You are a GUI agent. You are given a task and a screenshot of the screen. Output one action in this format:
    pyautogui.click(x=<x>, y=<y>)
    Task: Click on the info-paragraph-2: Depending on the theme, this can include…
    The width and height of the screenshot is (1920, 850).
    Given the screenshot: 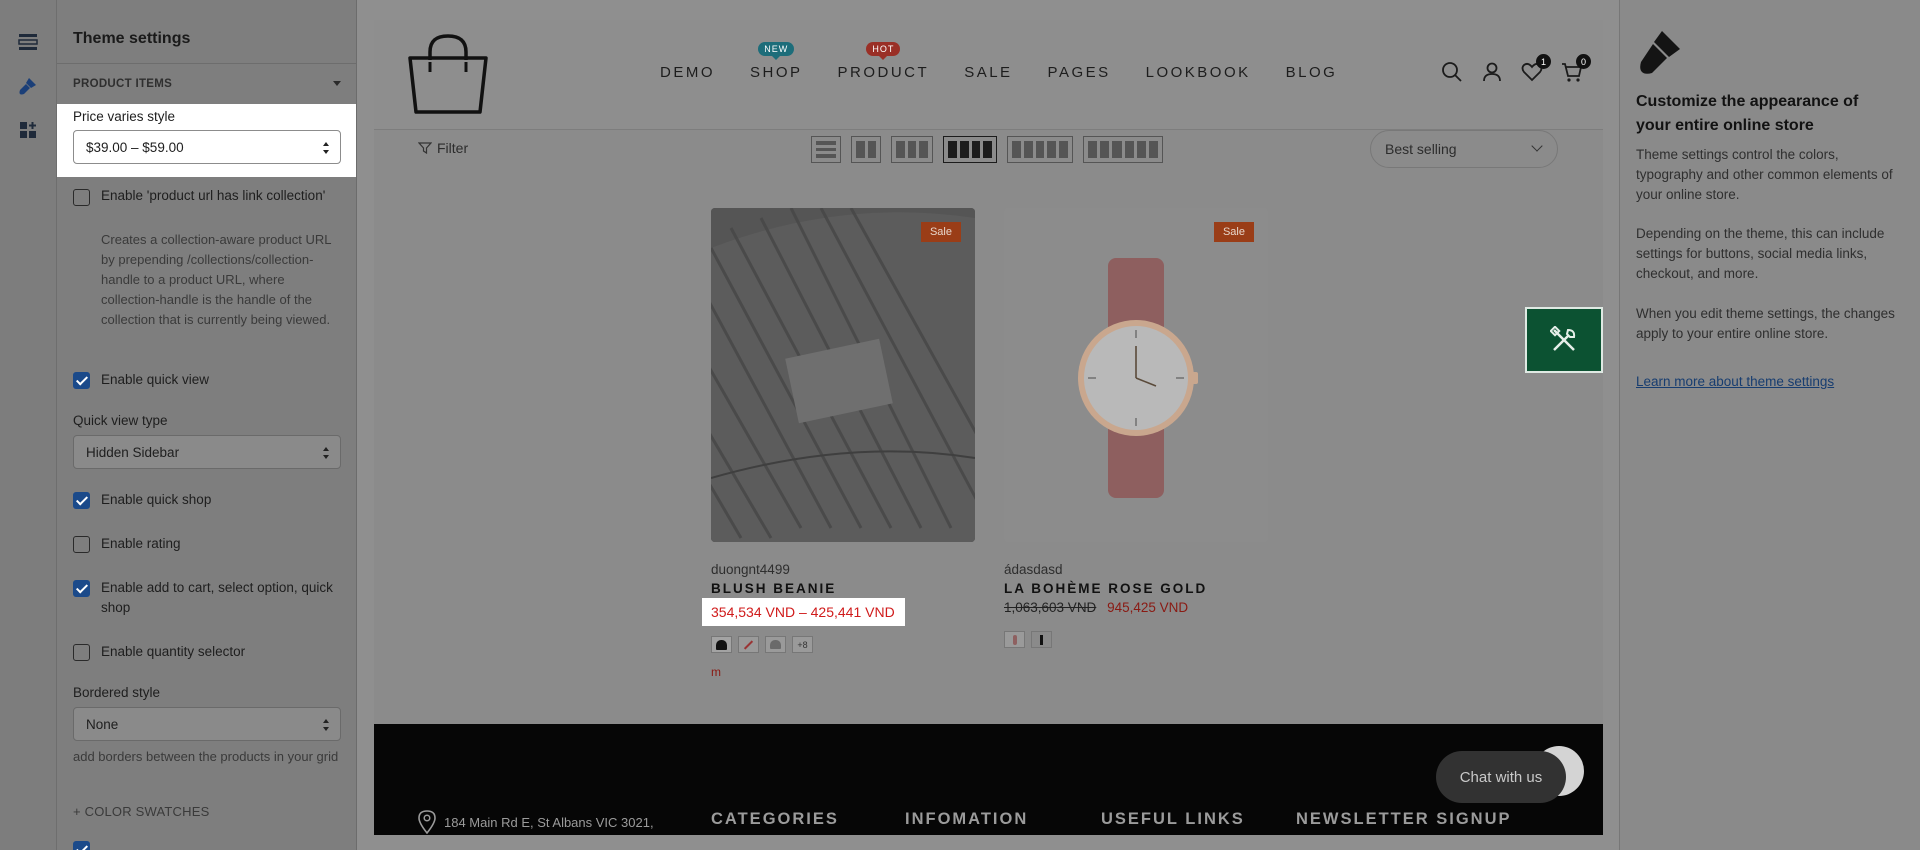 What is the action you would take?
    pyautogui.click(x=1760, y=253)
    